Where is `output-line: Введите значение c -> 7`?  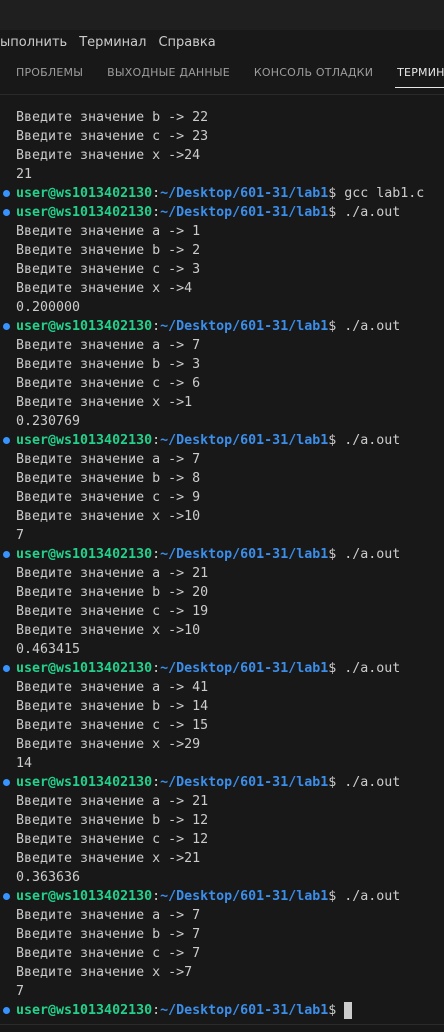 output-line: Введите значение c -> 7 is located at coordinates (108, 953).